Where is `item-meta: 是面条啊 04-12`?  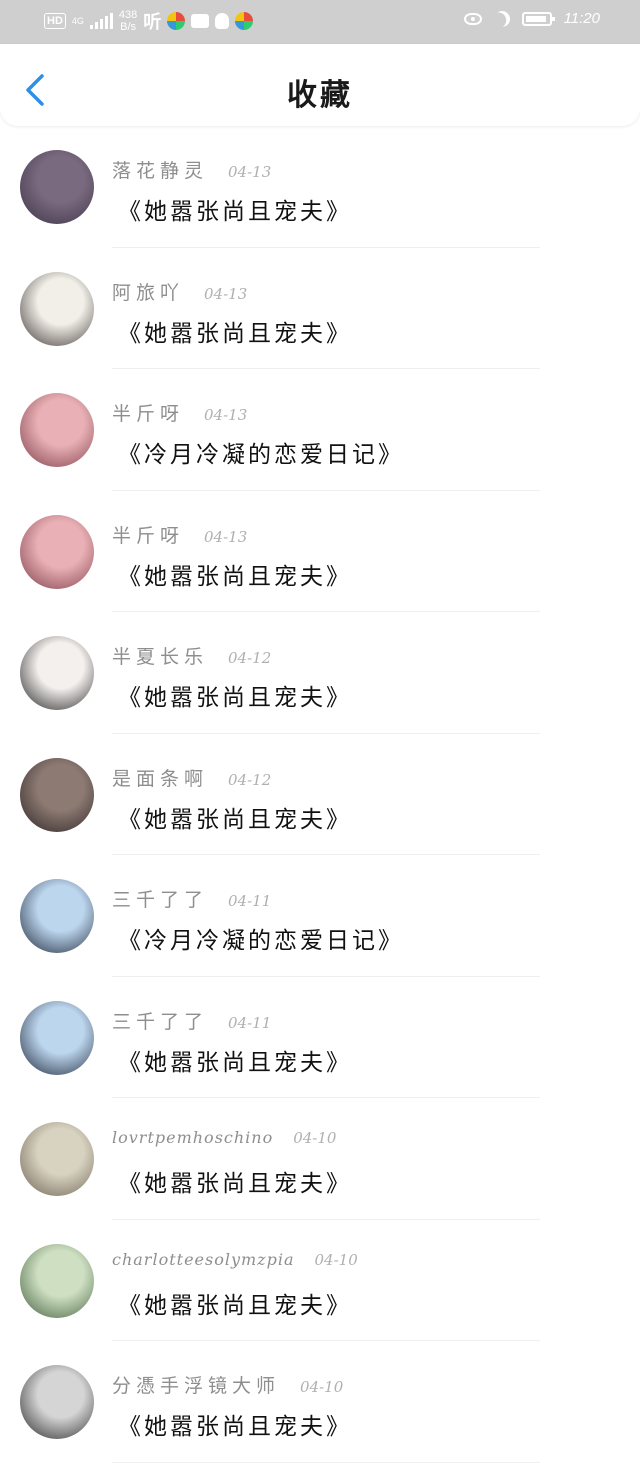
item-meta: 是面条啊 04-12 is located at coordinates (191, 777).